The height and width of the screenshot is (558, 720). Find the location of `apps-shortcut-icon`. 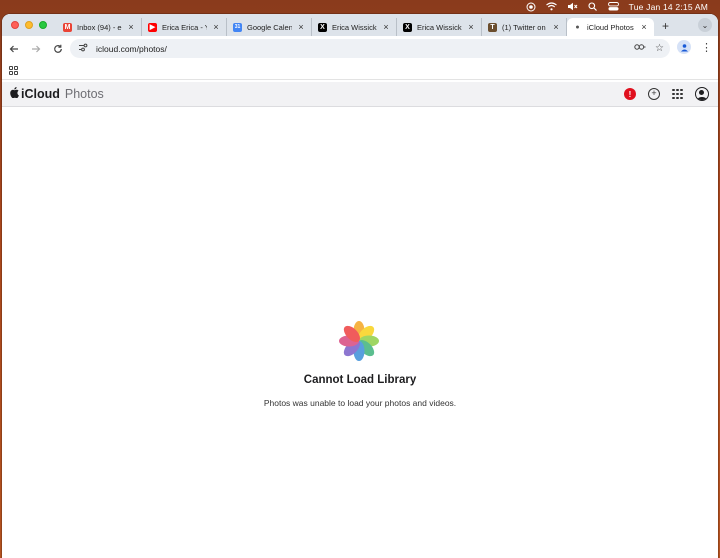

apps-shortcut-icon is located at coordinates (13, 70).